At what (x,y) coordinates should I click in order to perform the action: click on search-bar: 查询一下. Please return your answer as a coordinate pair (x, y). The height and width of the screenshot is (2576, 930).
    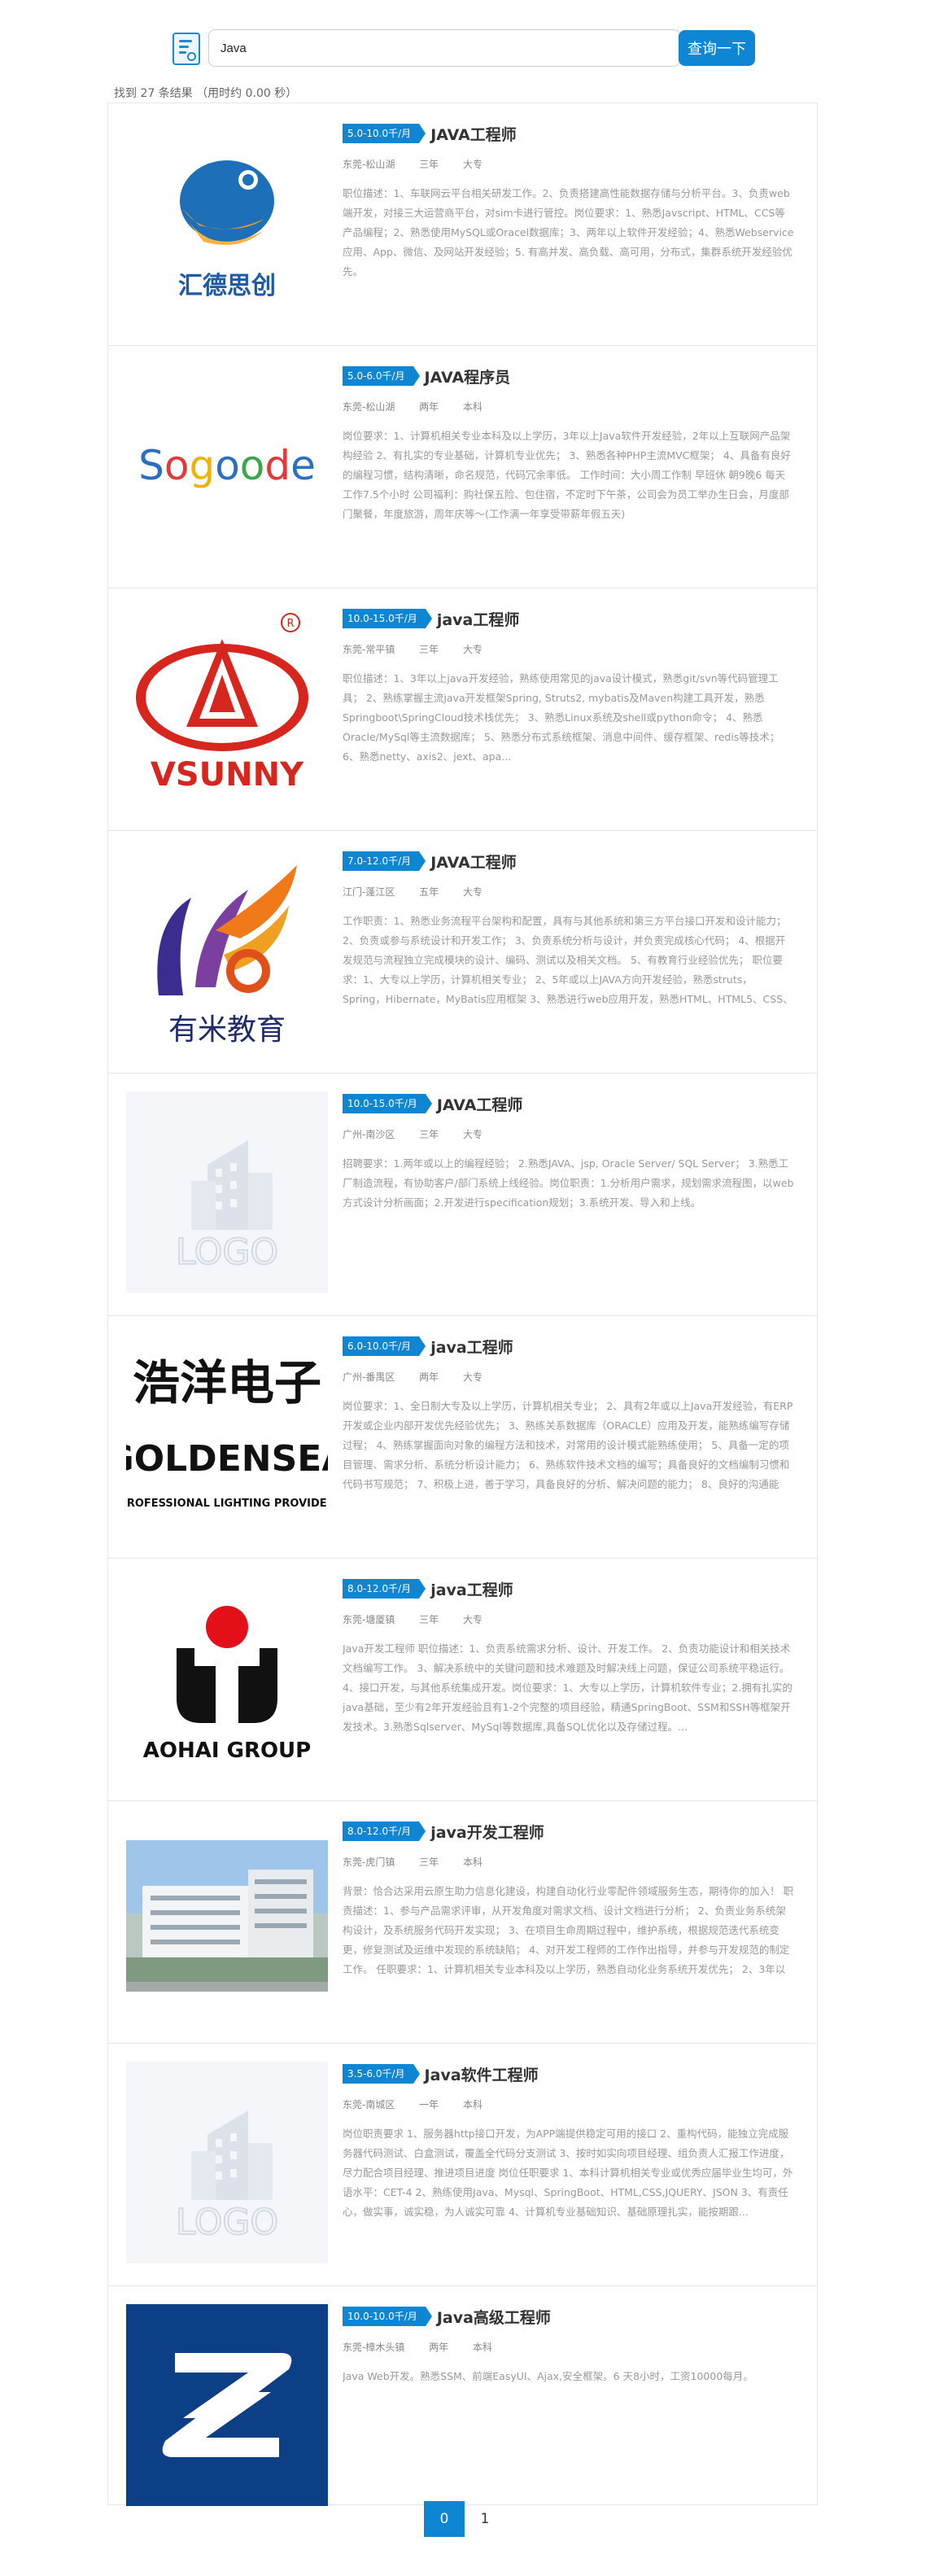
    Looking at the image, I should click on (463, 48).